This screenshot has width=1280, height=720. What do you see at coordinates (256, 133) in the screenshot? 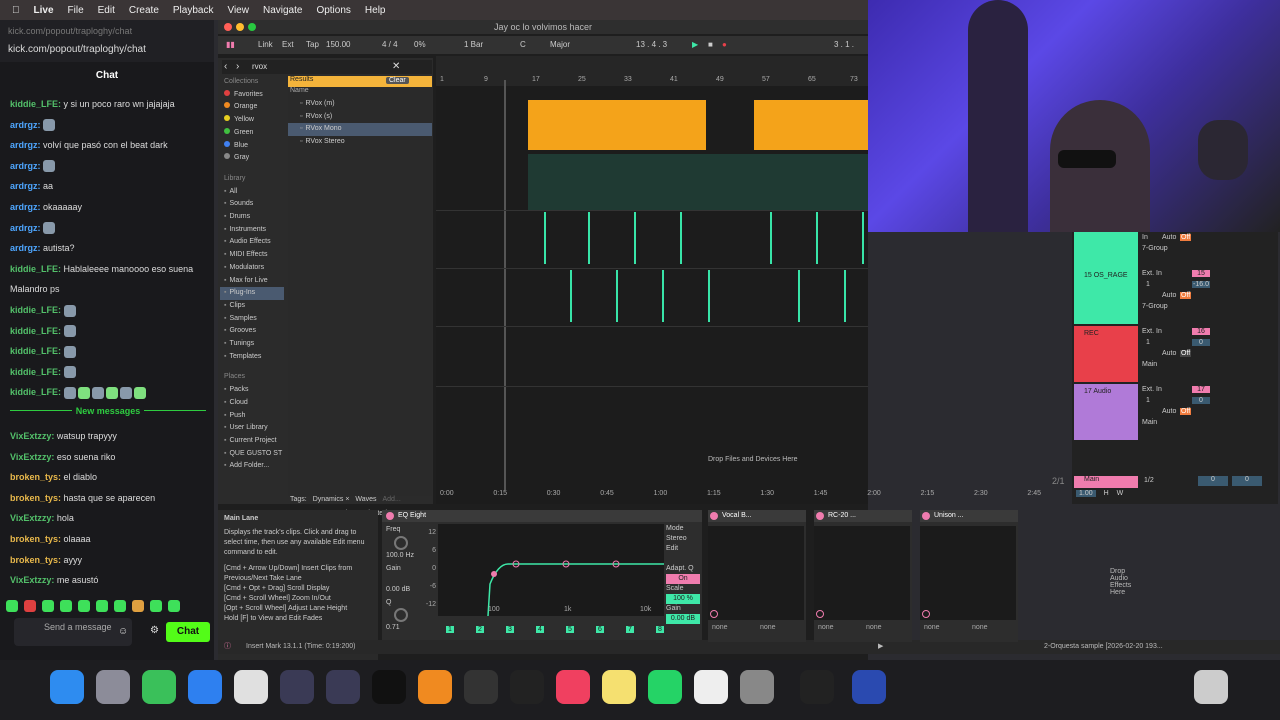
I see `collection-item: Green` at bounding box center [256, 133].